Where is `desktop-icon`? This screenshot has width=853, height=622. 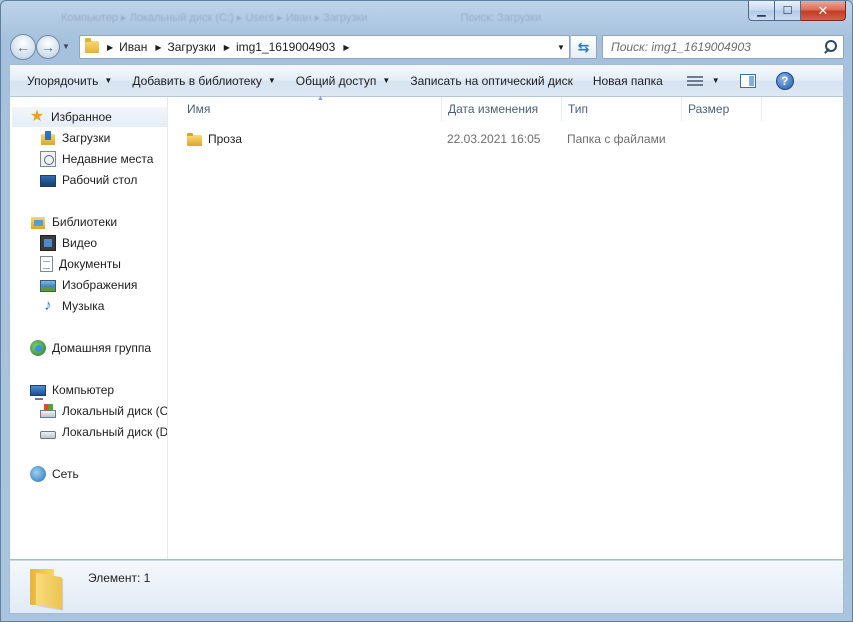 desktop-icon is located at coordinates (48, 181).